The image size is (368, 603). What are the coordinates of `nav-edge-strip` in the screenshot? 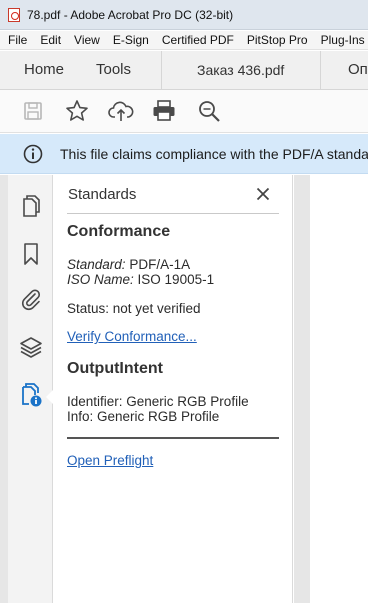 It's located at (4, 389).